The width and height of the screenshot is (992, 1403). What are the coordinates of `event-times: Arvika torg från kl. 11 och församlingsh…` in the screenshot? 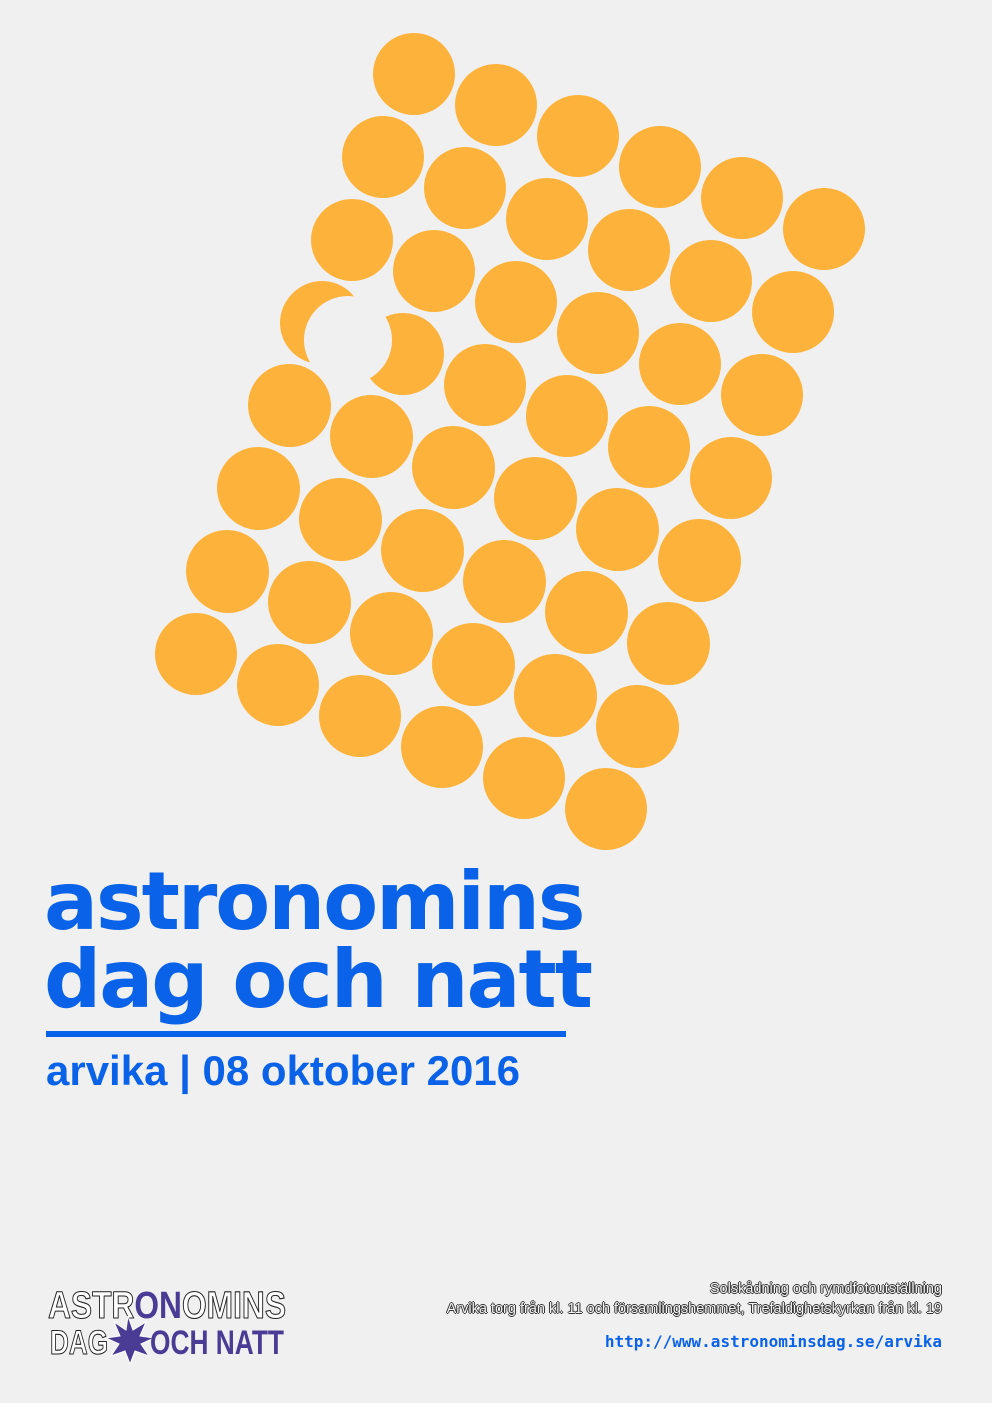 It's located at (694, 1309).